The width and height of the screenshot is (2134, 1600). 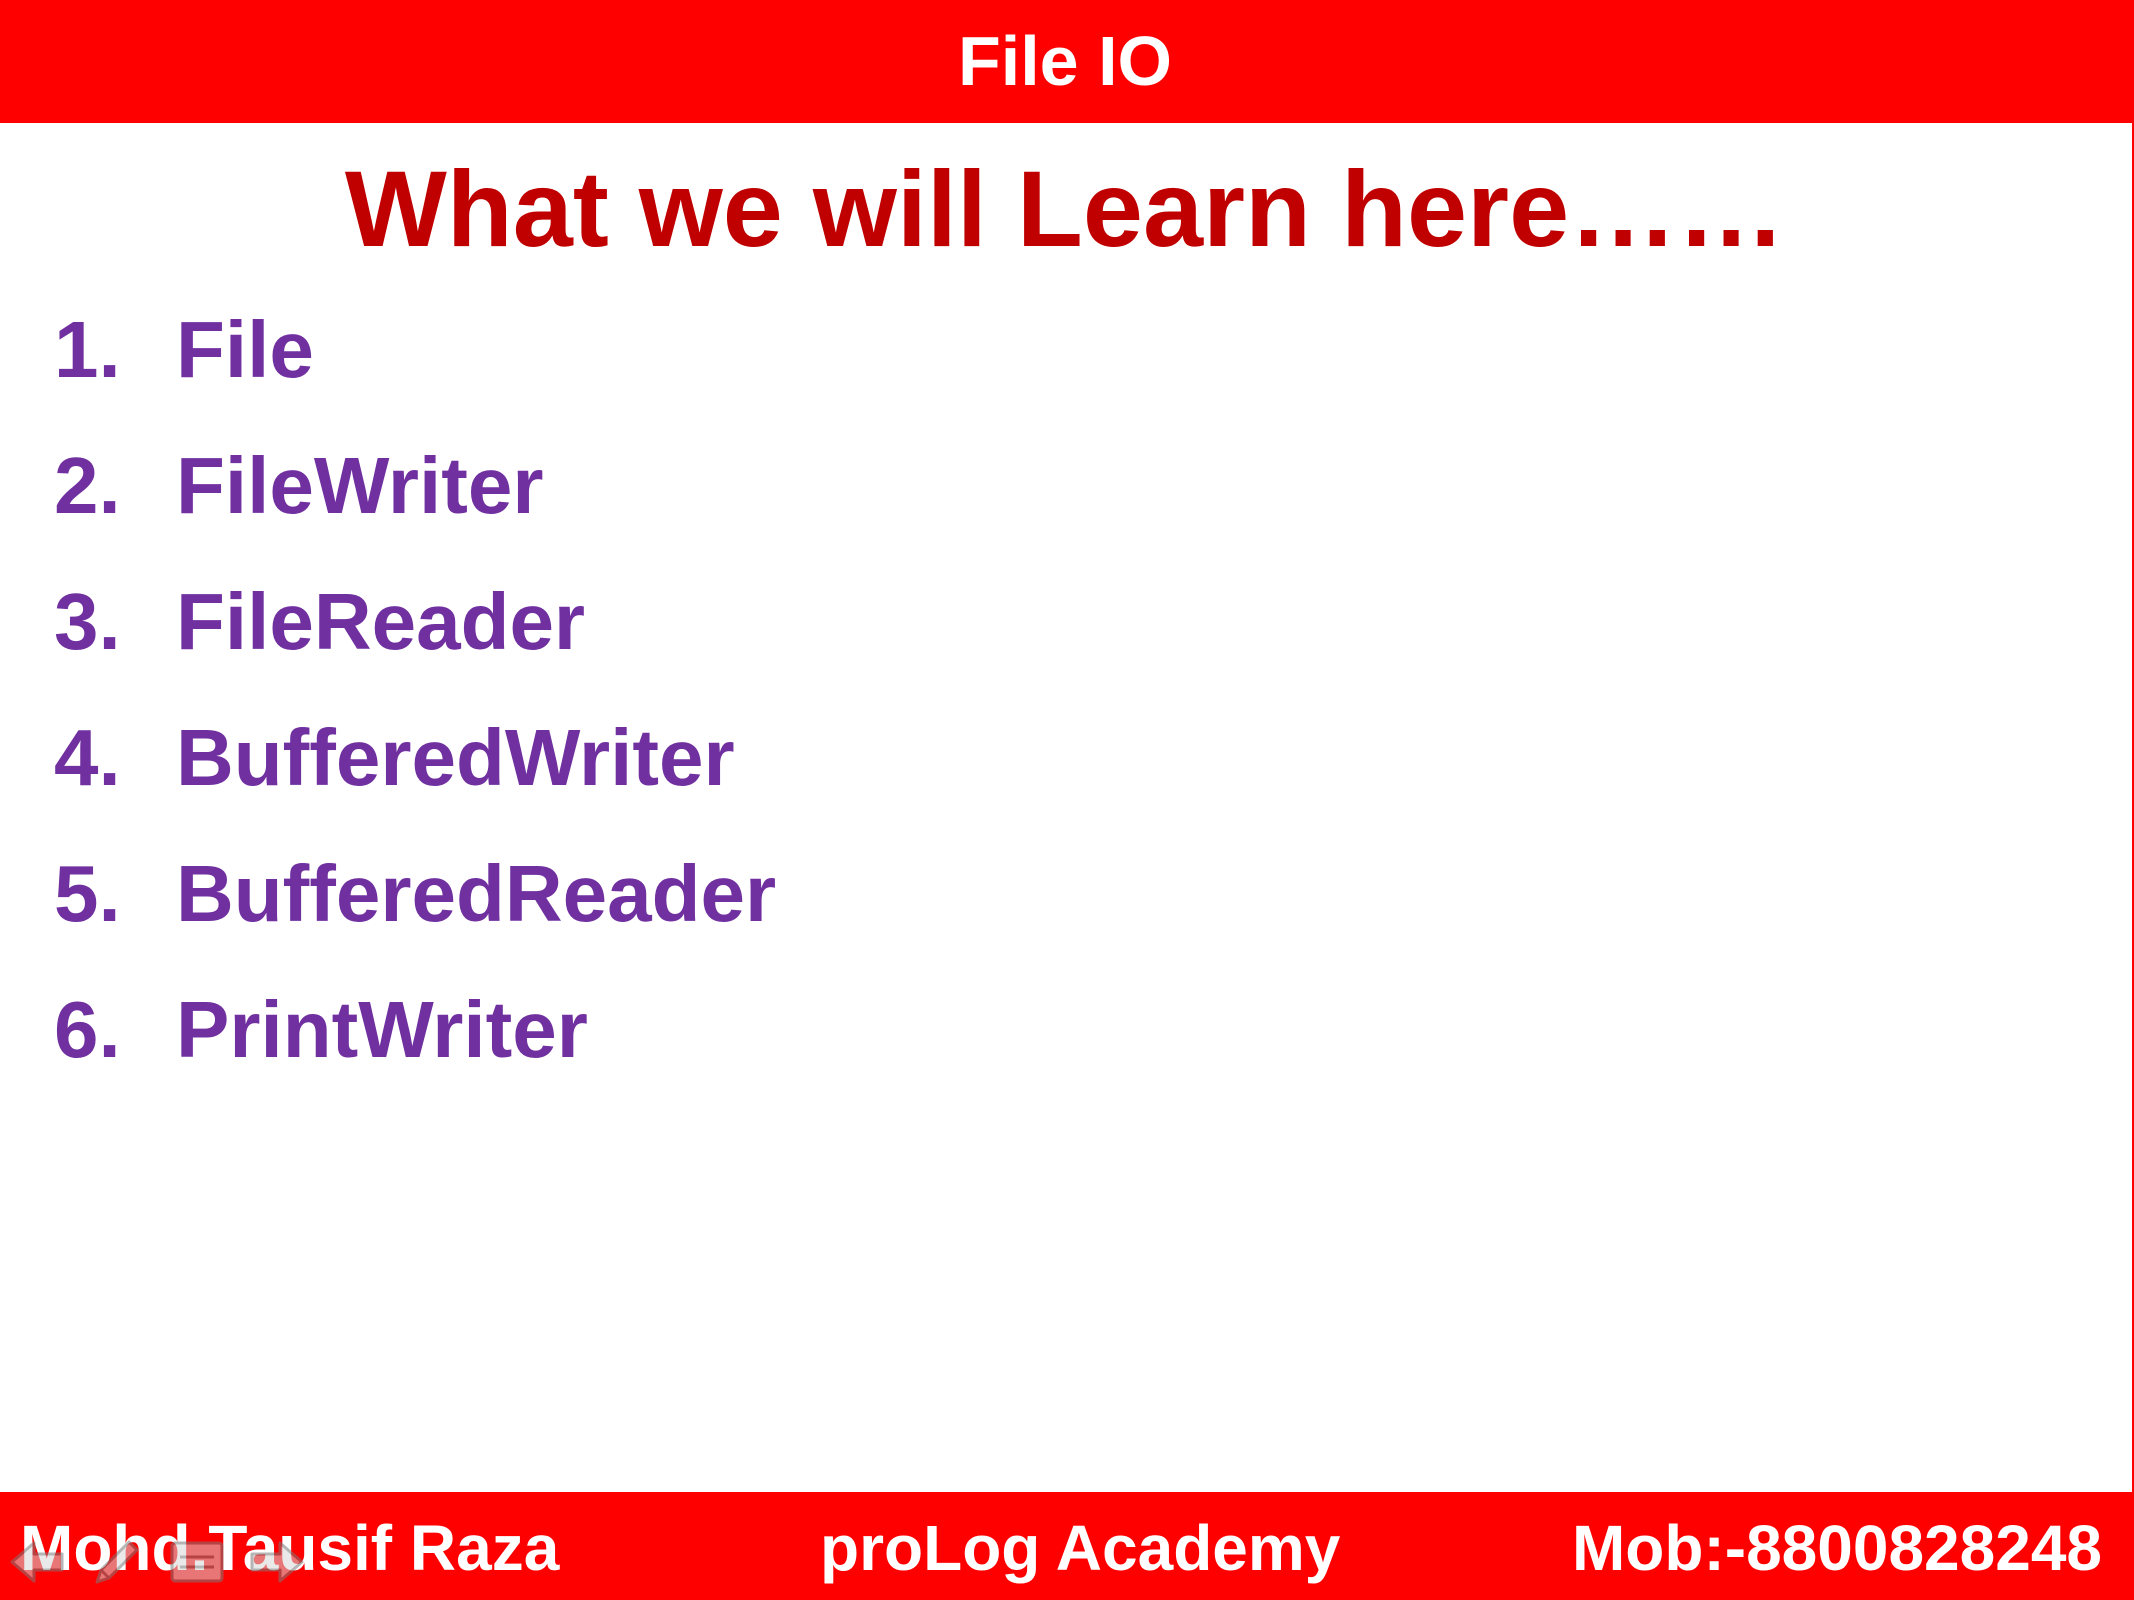 I want to click on topic-item: 4. BufferedWriter, so click(x=415, y=786).